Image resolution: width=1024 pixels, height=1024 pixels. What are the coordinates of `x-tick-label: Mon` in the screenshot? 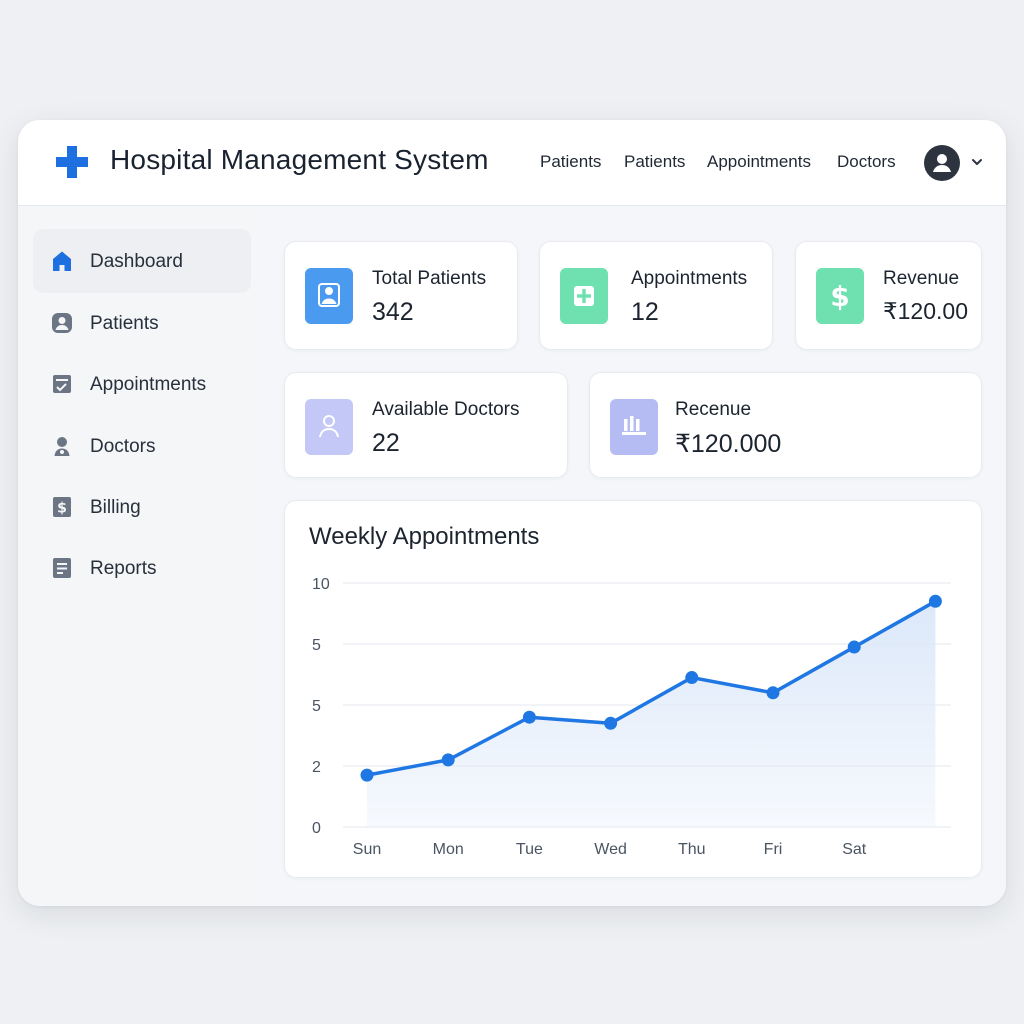 It's located at (448, 849).